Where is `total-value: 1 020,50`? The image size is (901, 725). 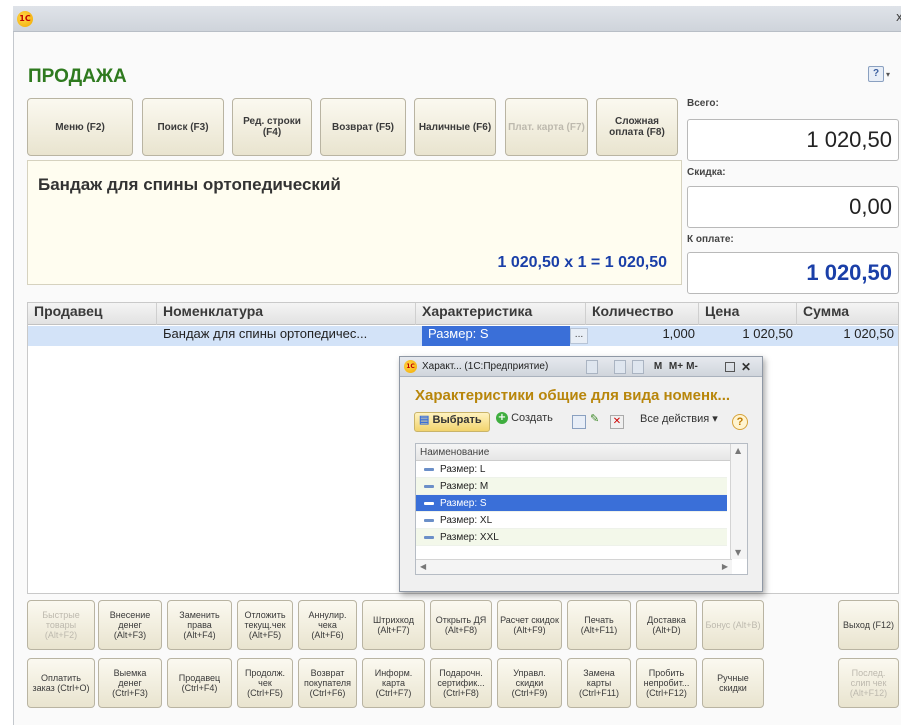
total-value: 1 020,50 is located at coordinates (793, 140).